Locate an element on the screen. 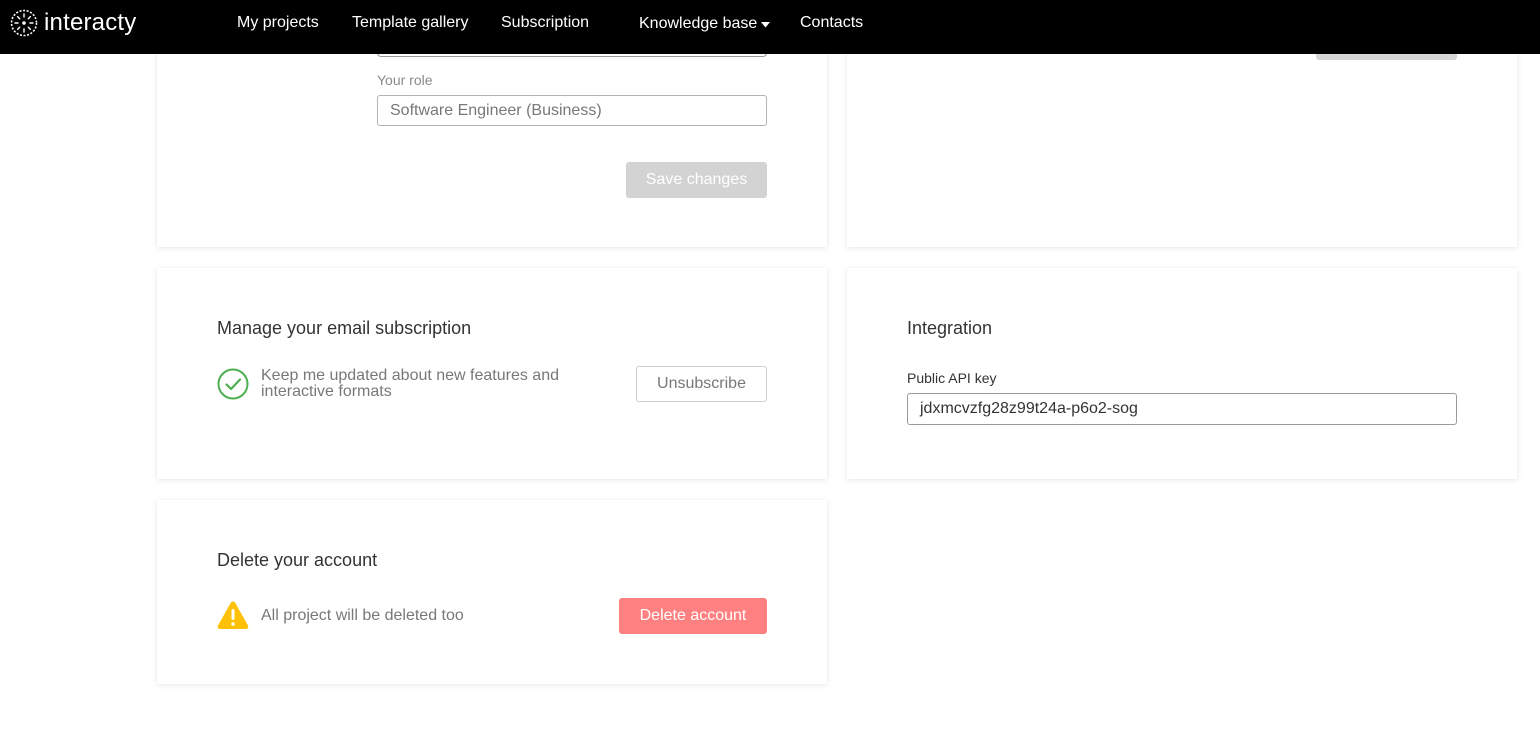 This screenshot has width=1540, height=741. nav-contacts: Contacts is located at coordinates (831, 24).